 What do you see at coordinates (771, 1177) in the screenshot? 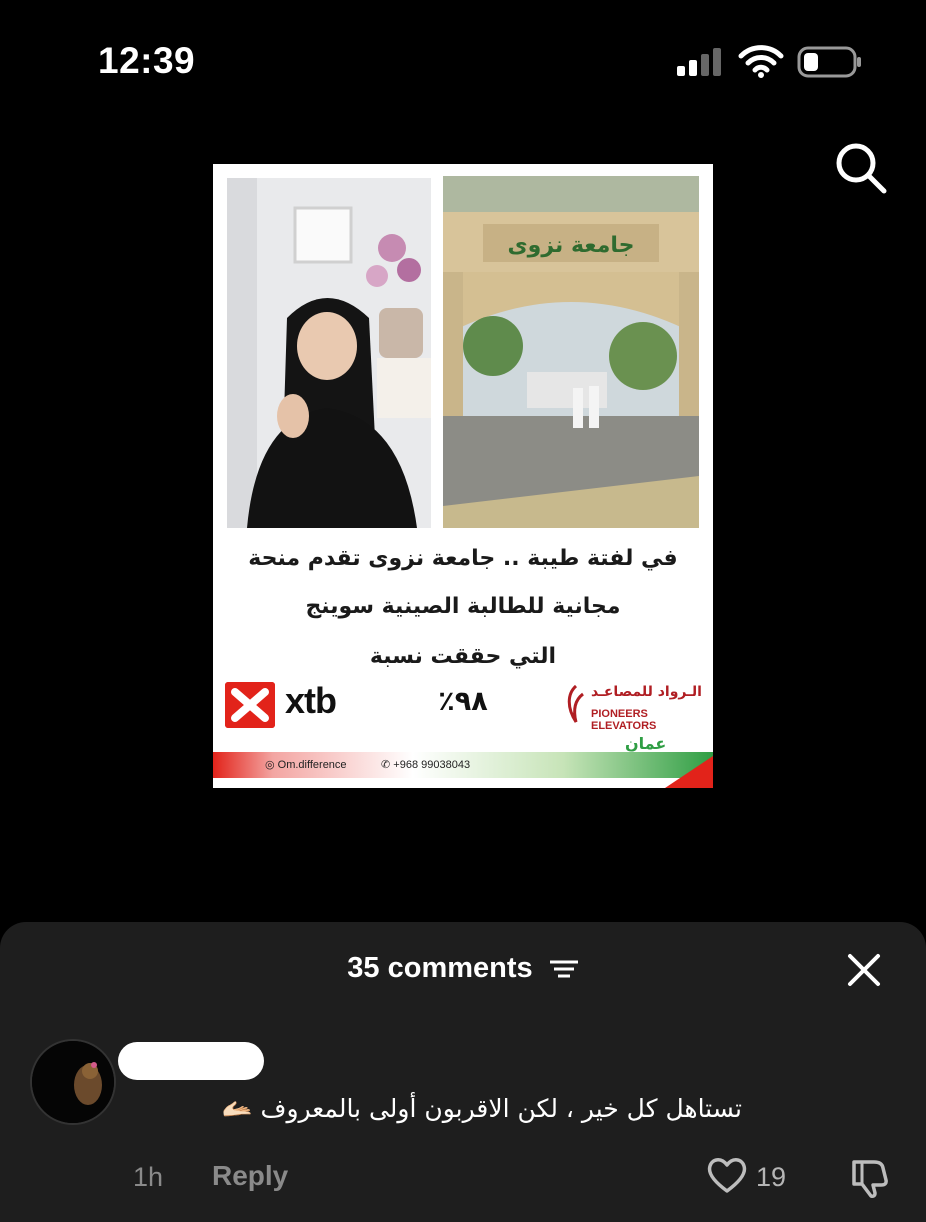
I see `like-count: 19` at bounding box center [771, 1177].